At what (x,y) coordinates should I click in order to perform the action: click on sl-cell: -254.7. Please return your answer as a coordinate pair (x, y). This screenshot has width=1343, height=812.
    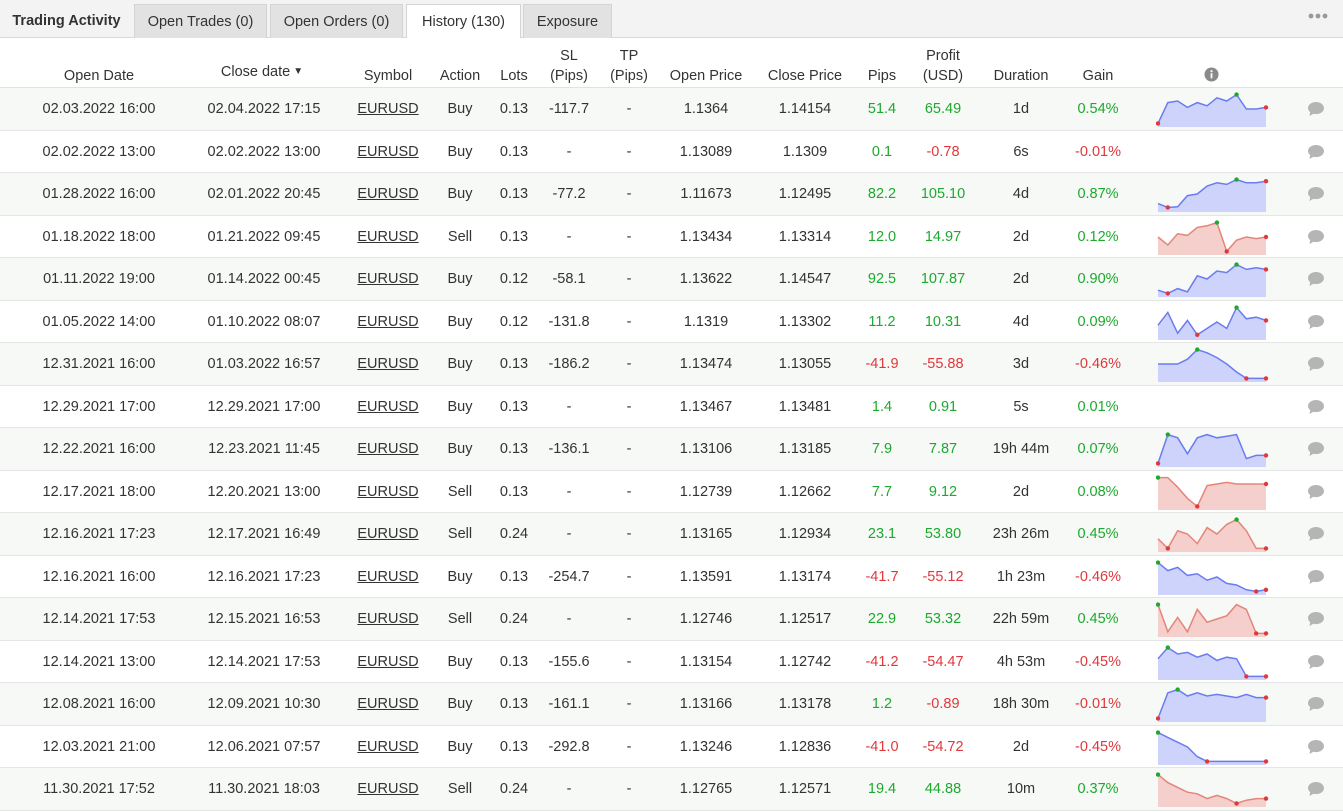
    Looking at the image, I should click on (569, 576).